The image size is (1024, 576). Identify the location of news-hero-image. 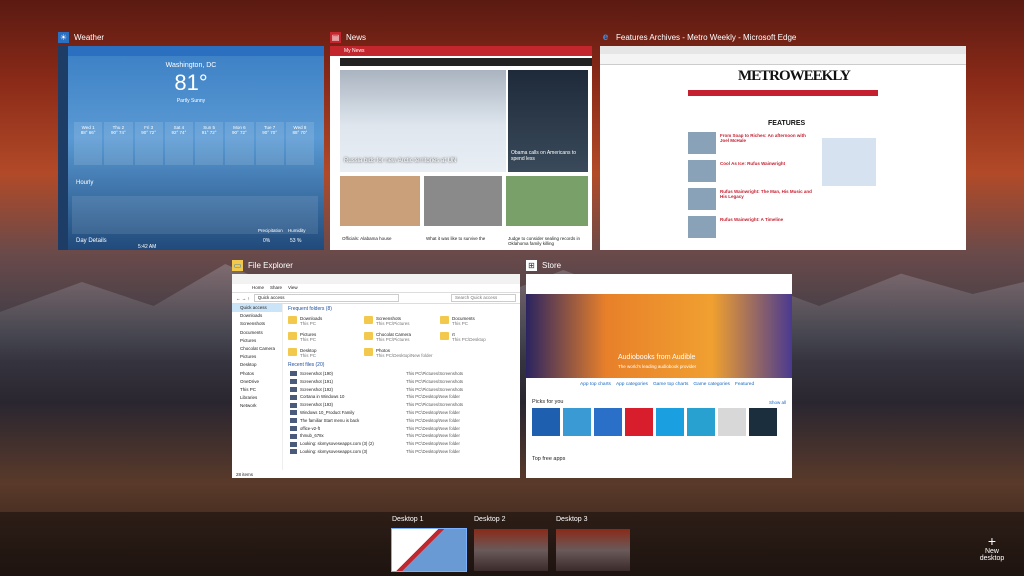
(423, 121).